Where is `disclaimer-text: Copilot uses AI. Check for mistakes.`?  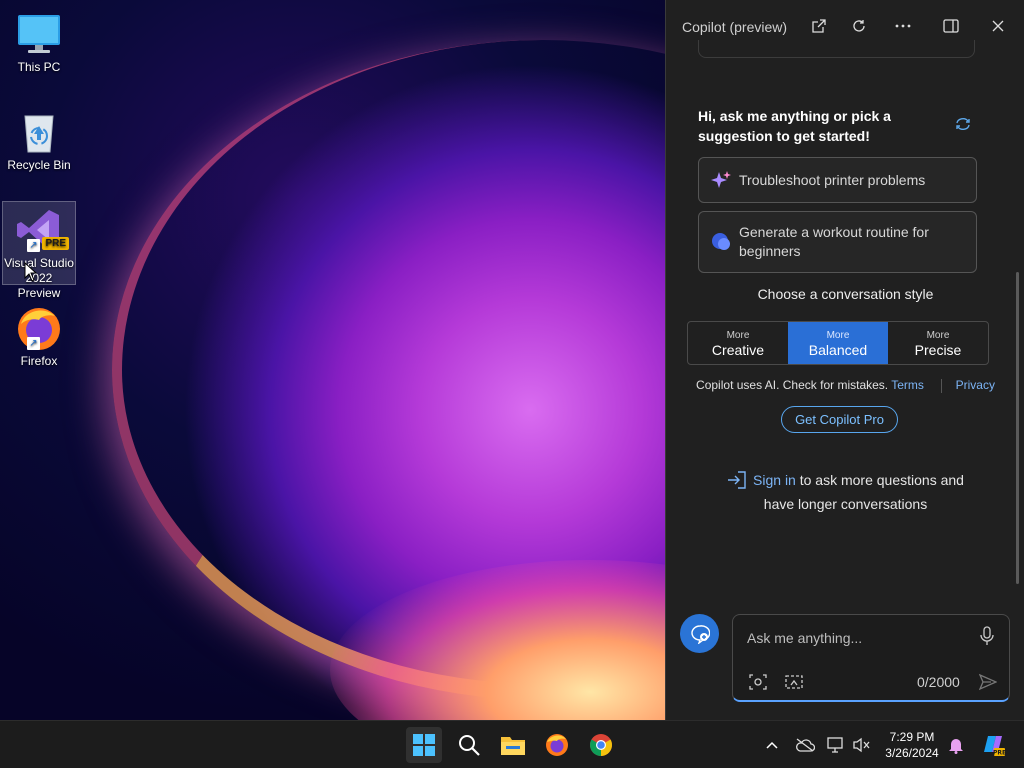
disclaimer-text: Copilot uses AI. Check for mistakes. is located at coordinates (792, 385).